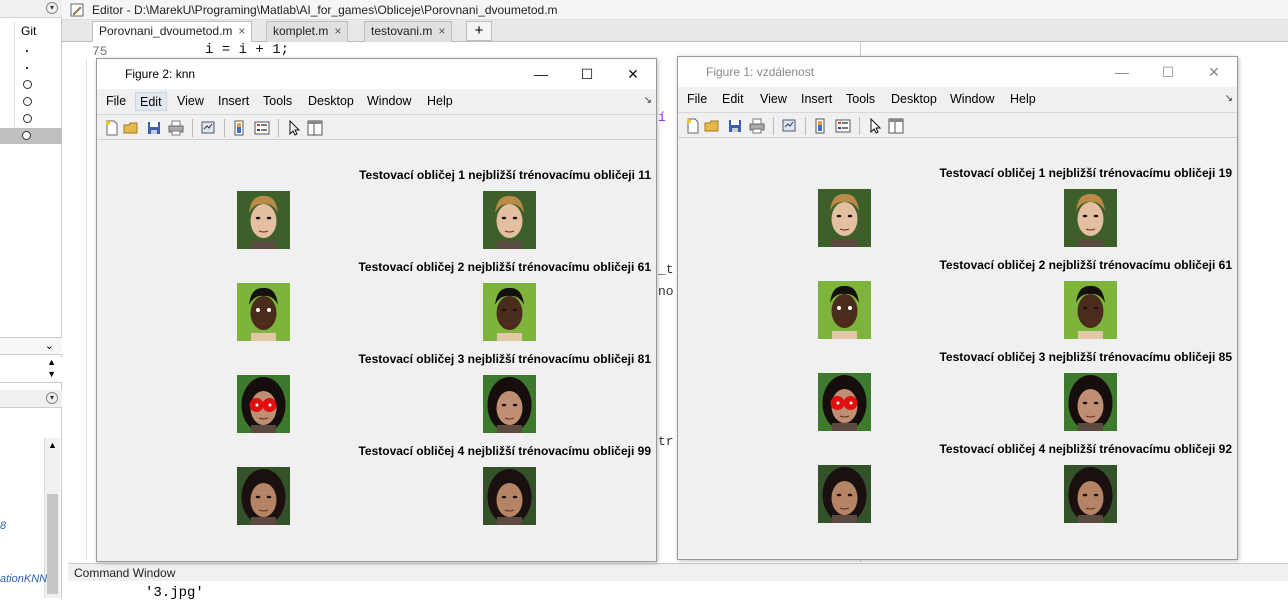 The width and height of the screenshot is (1288, 601). I want to click on command-window, so click(678, 590).